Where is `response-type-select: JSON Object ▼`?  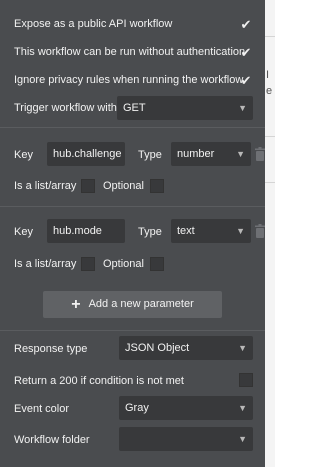 response-type-select: JSON Object ▼ is located at coordinates (186, 348).